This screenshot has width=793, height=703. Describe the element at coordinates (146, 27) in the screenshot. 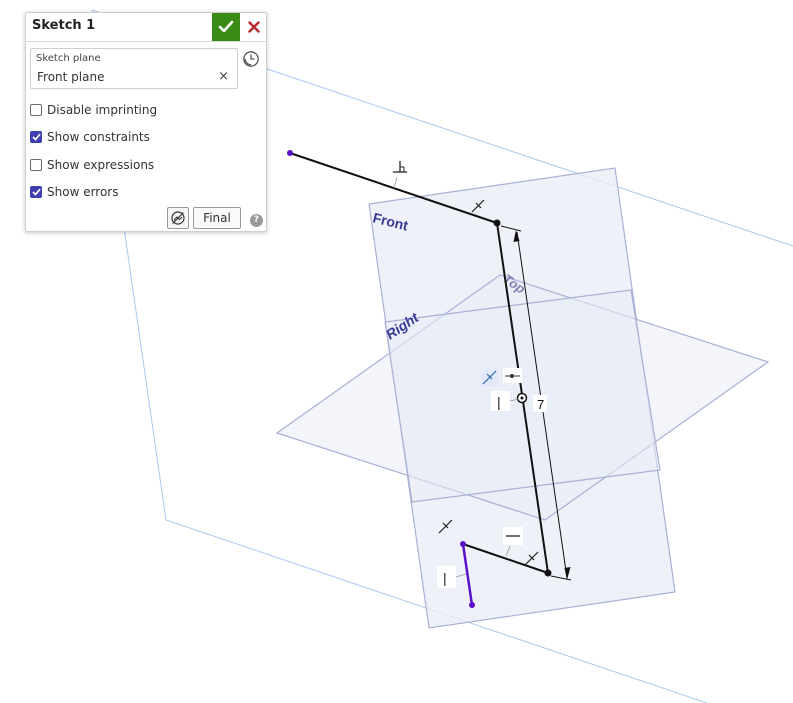

I see `dialog-header: Sketch 1` at that location.